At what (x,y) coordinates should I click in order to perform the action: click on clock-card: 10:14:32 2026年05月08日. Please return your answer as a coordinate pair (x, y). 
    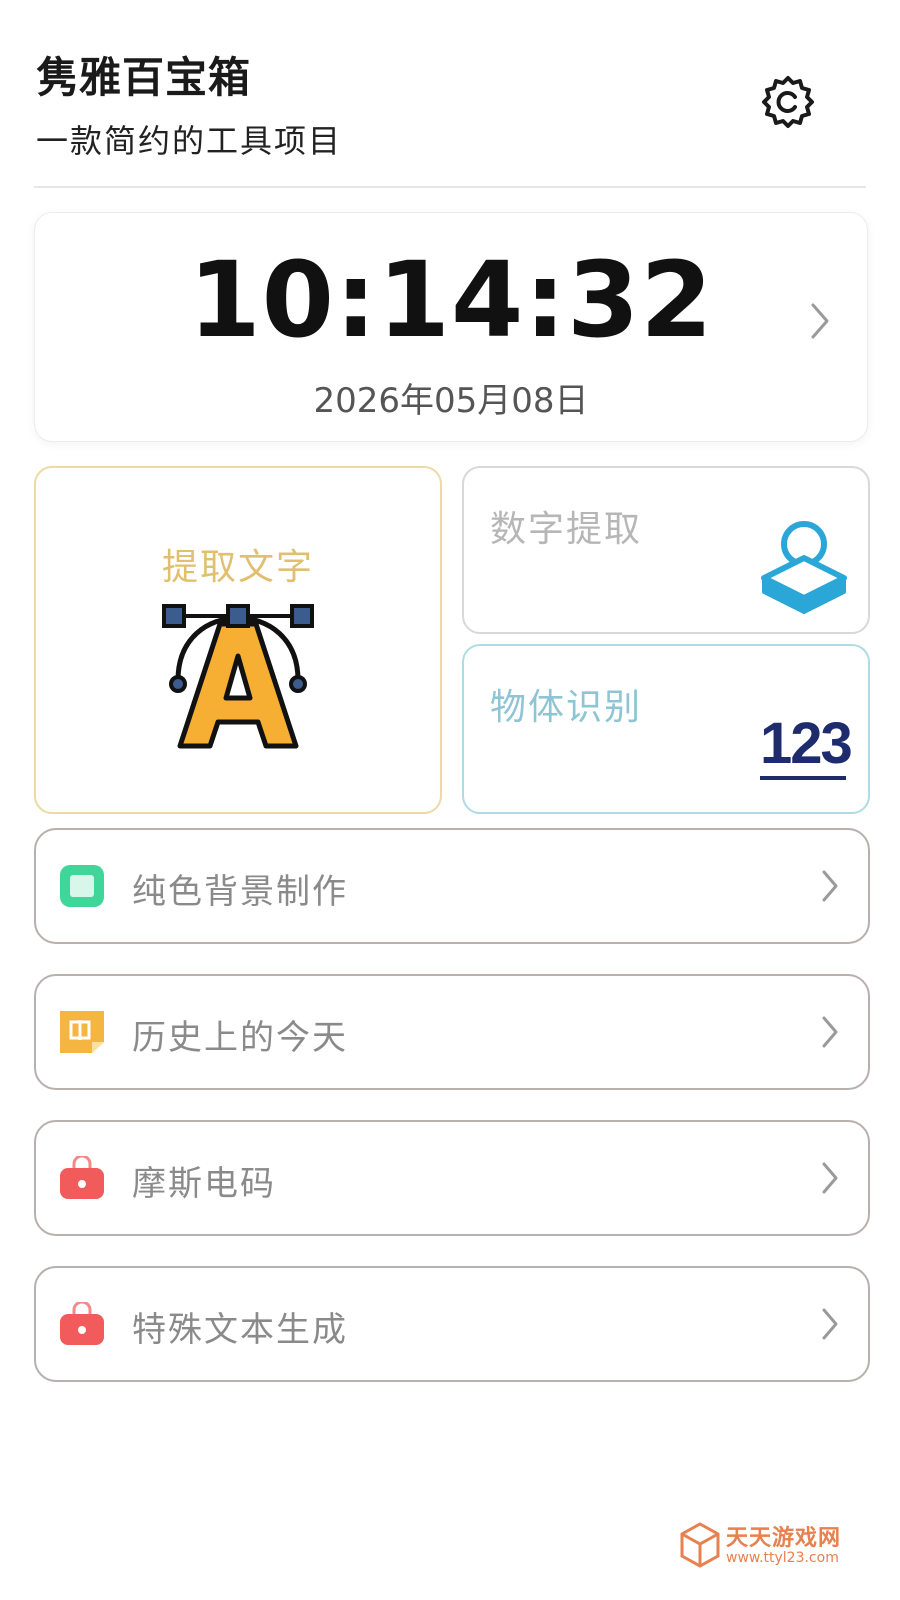
    Looking at the image, I should click on (451, 327).